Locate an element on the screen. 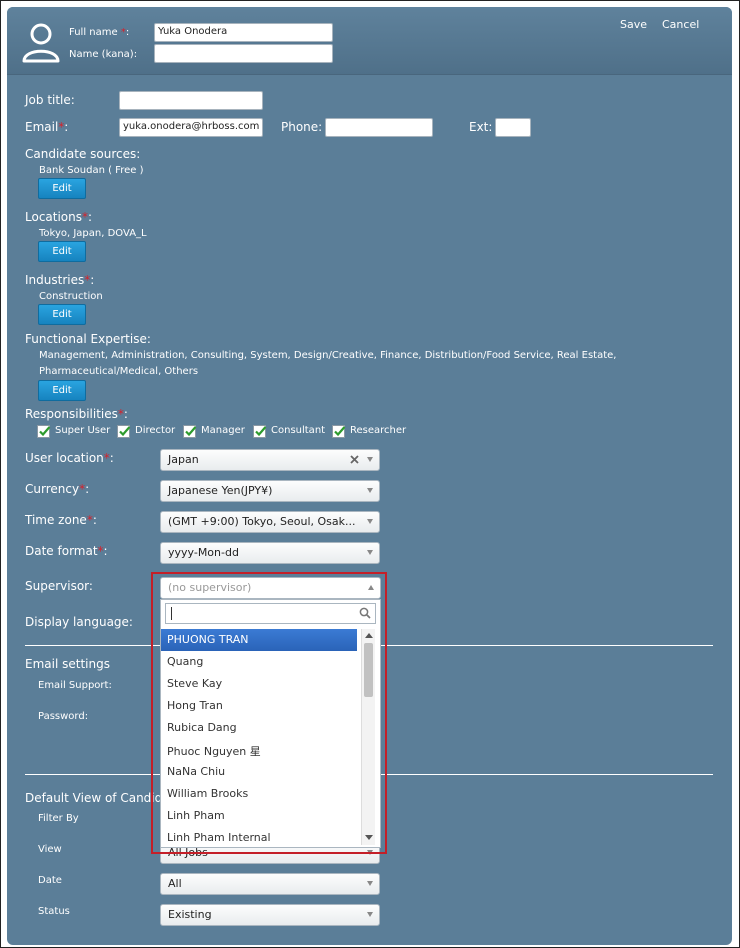  save-button: Save is located at coordinates (633, 24).